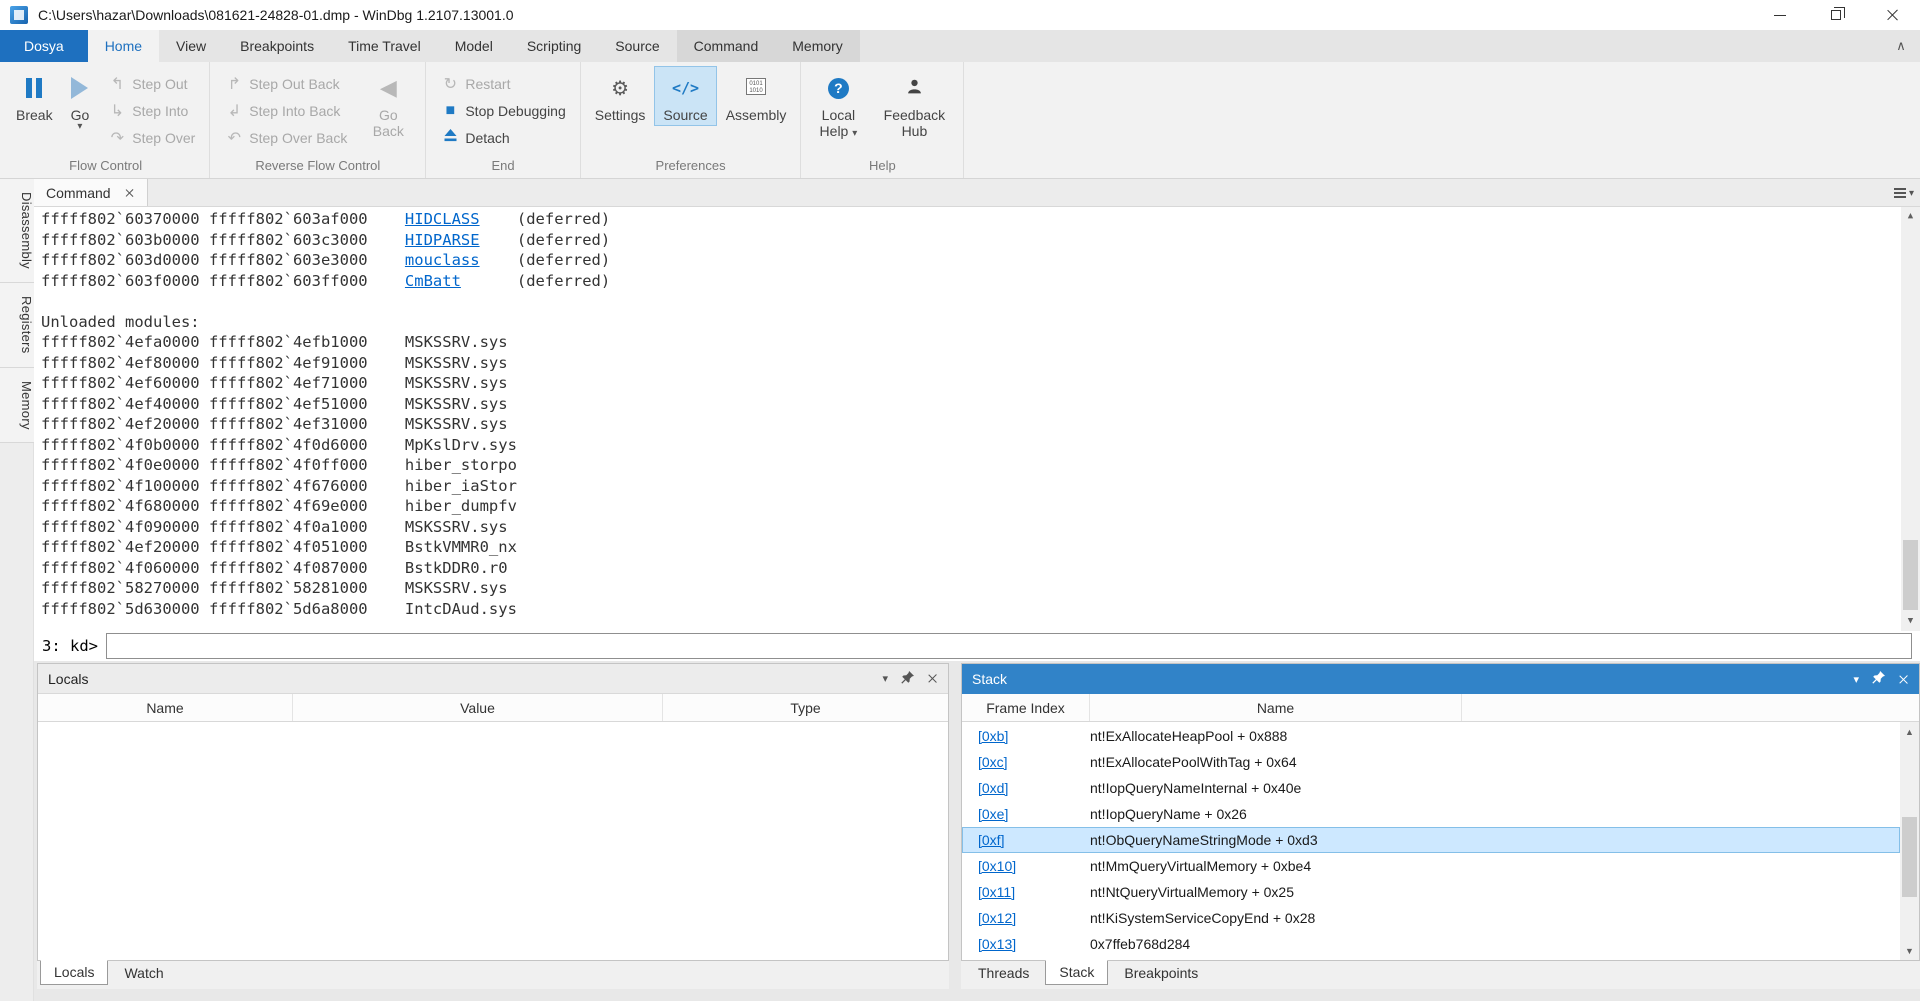  I want to click on module-name: hiber_dumpfv, so click(461, 506).